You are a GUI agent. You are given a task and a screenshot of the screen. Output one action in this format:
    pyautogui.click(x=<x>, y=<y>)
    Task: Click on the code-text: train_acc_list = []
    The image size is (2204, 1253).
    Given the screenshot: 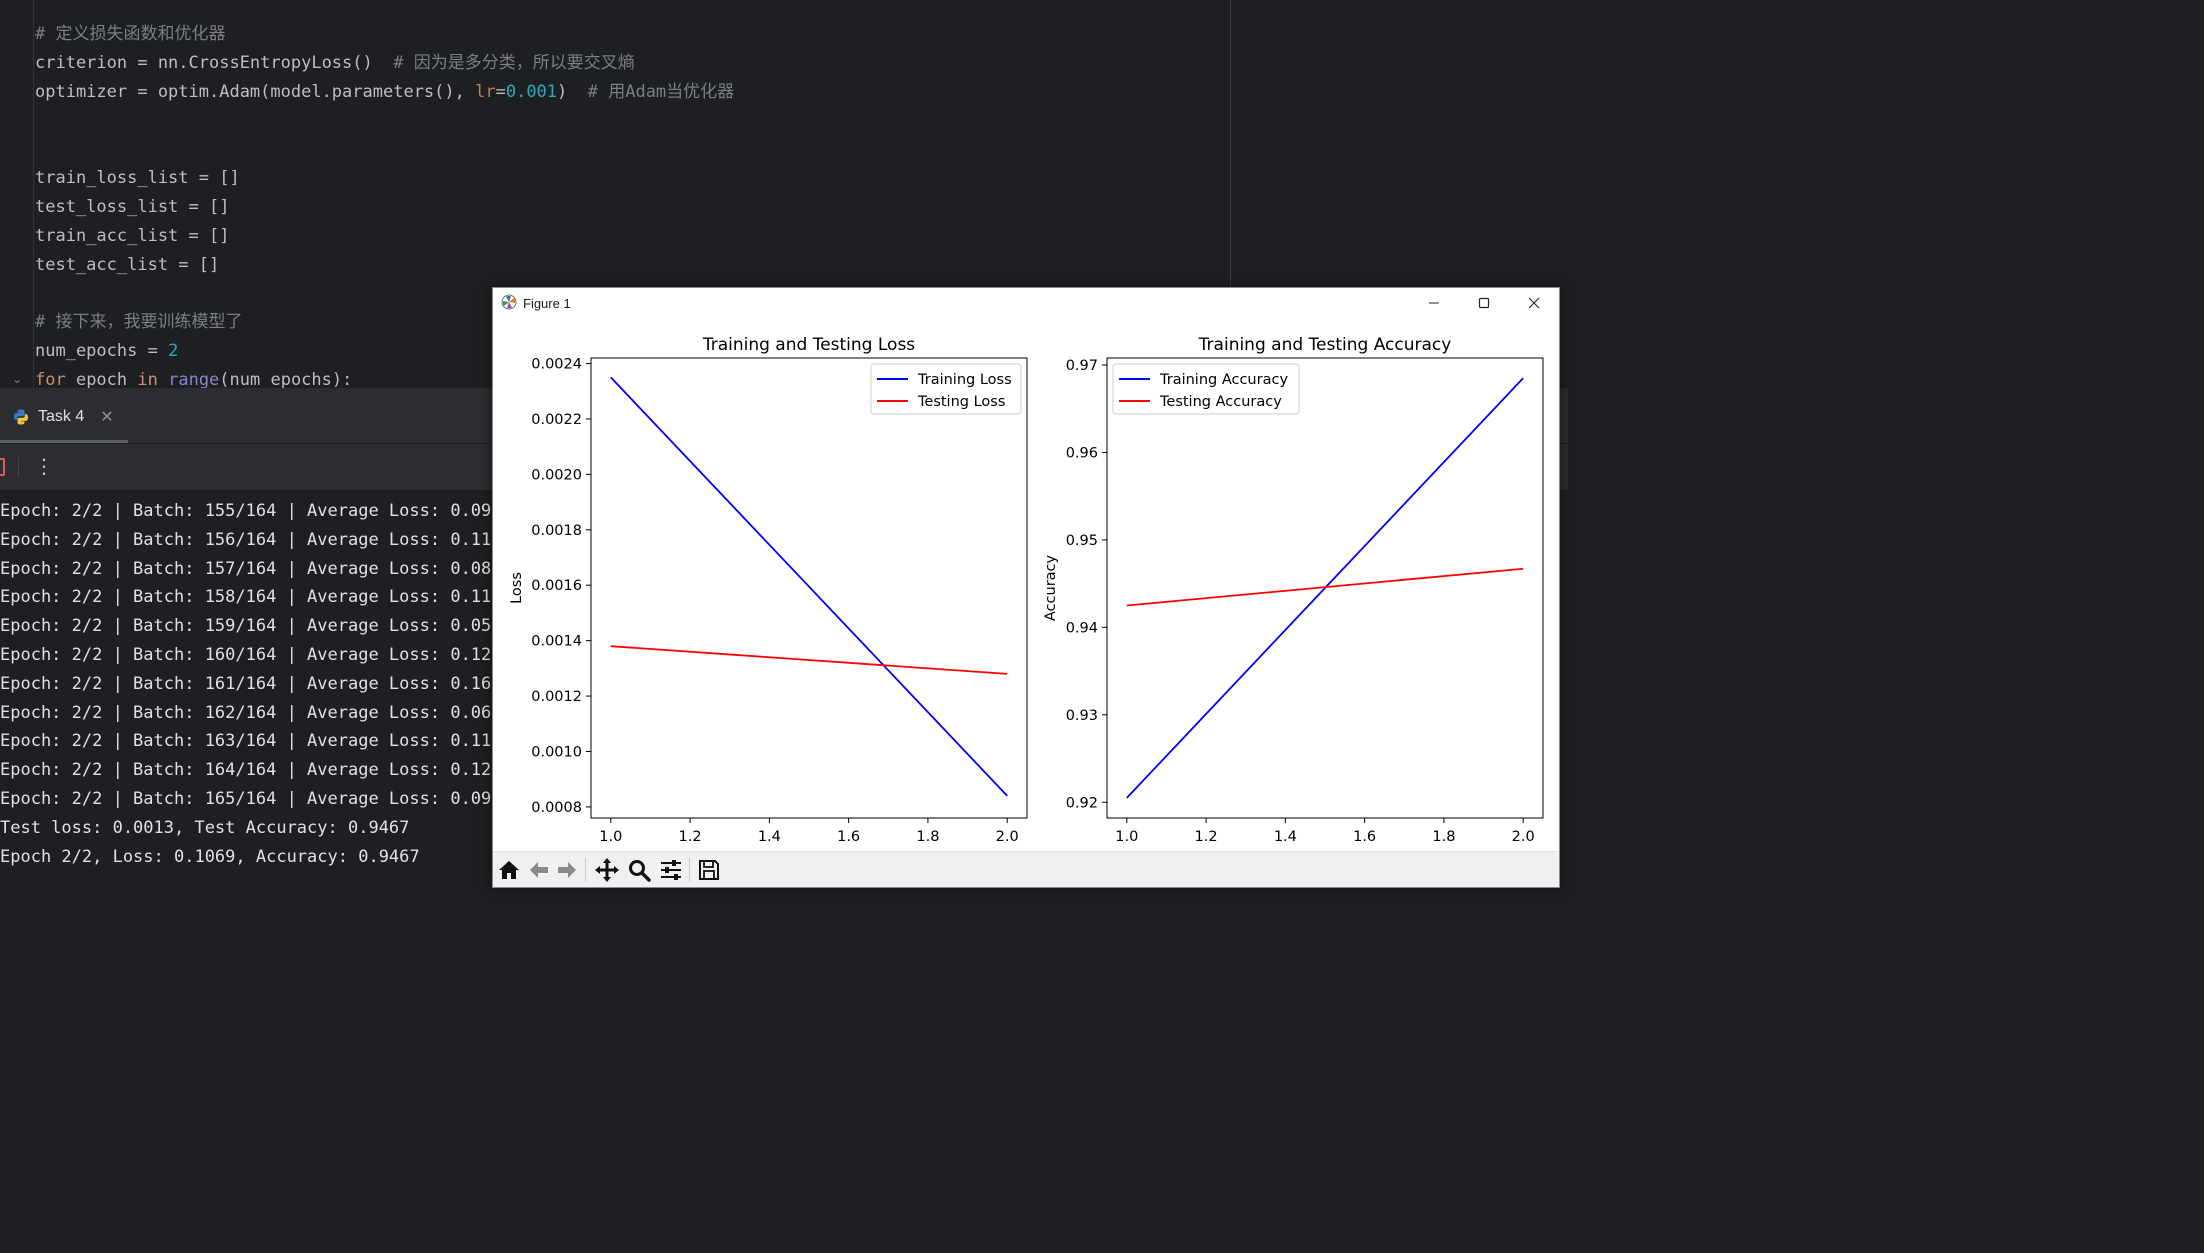 What is the action you would take?
    pyautogui.click(x=132, y=236)
    